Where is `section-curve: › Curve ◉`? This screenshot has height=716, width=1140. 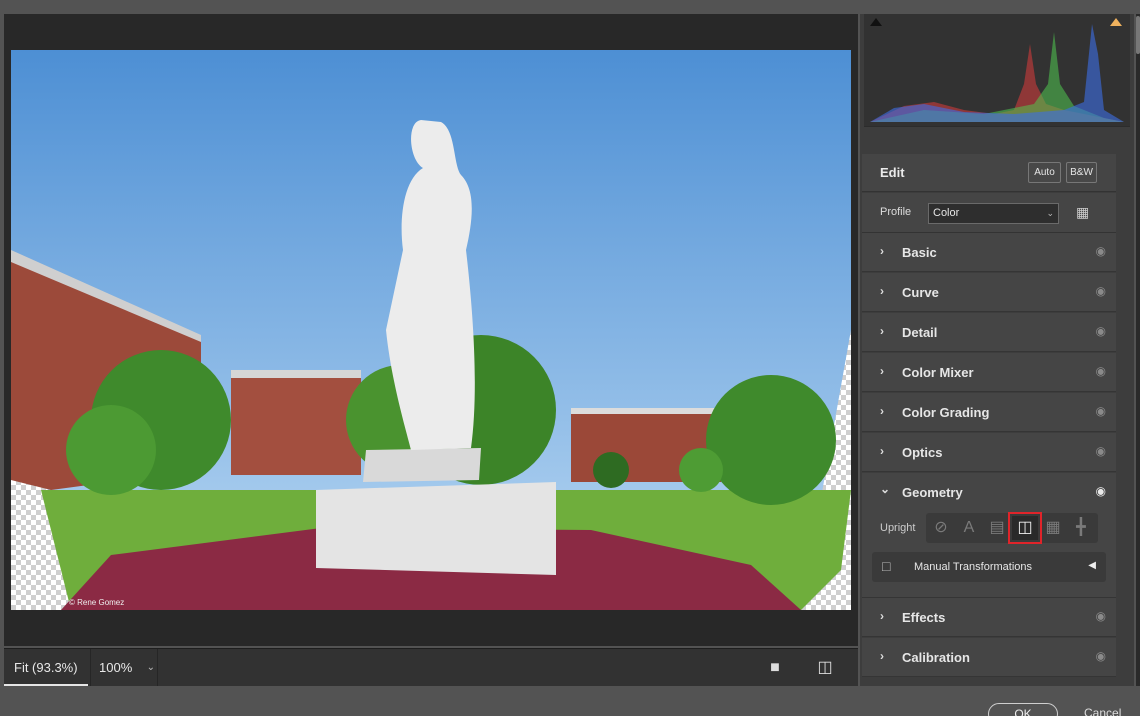 section-curve: › Curve ◉ is located at coordinates (989, 292).